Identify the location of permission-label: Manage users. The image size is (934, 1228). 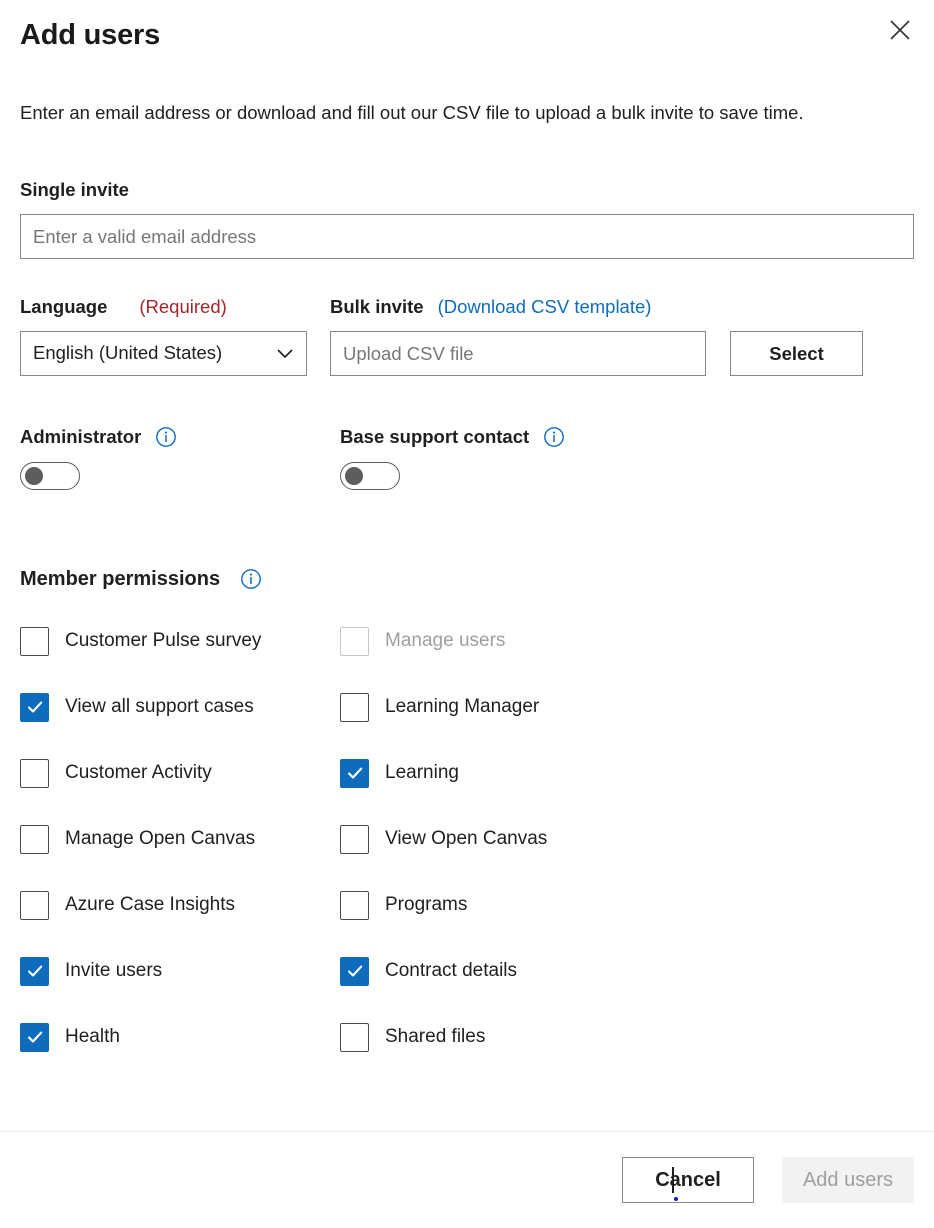
(445, 640).